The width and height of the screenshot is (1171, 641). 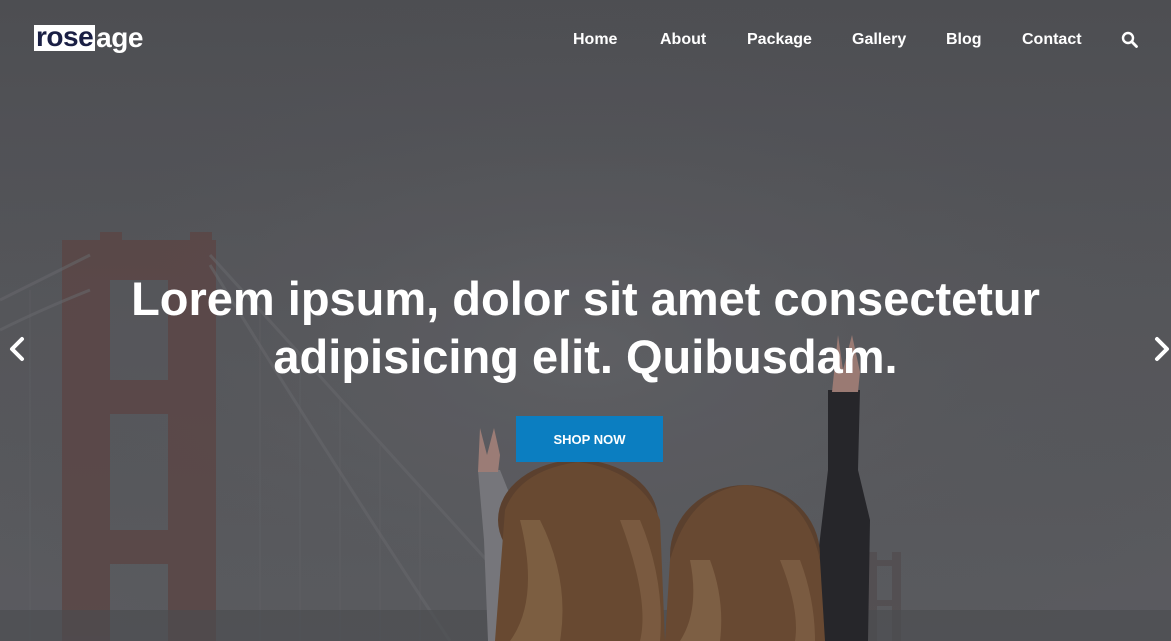 I want to click on nav-item-package: Package, so click(x=779, y=40).